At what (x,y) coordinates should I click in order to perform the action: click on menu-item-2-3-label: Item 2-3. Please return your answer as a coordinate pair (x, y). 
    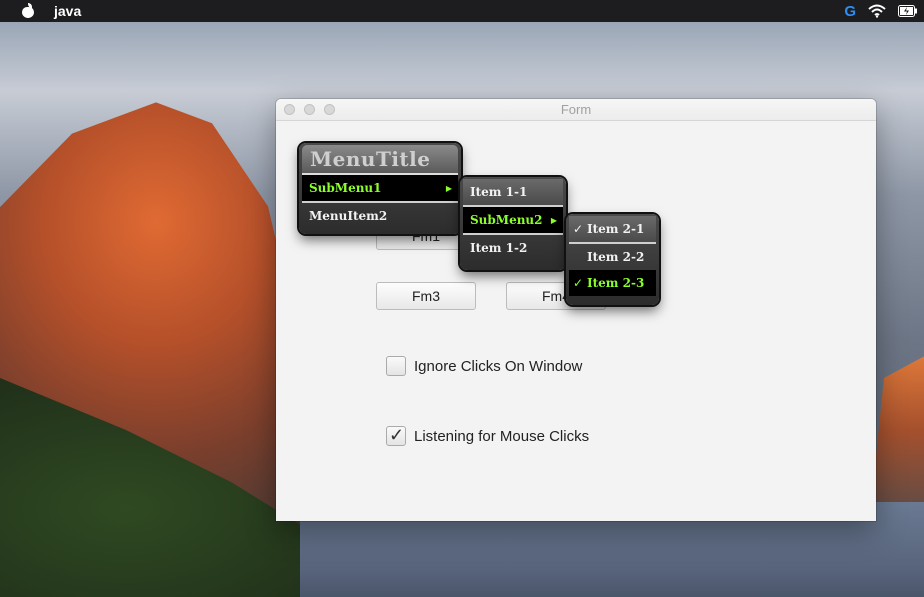
    Looking at the image, I should click on (616, 283).